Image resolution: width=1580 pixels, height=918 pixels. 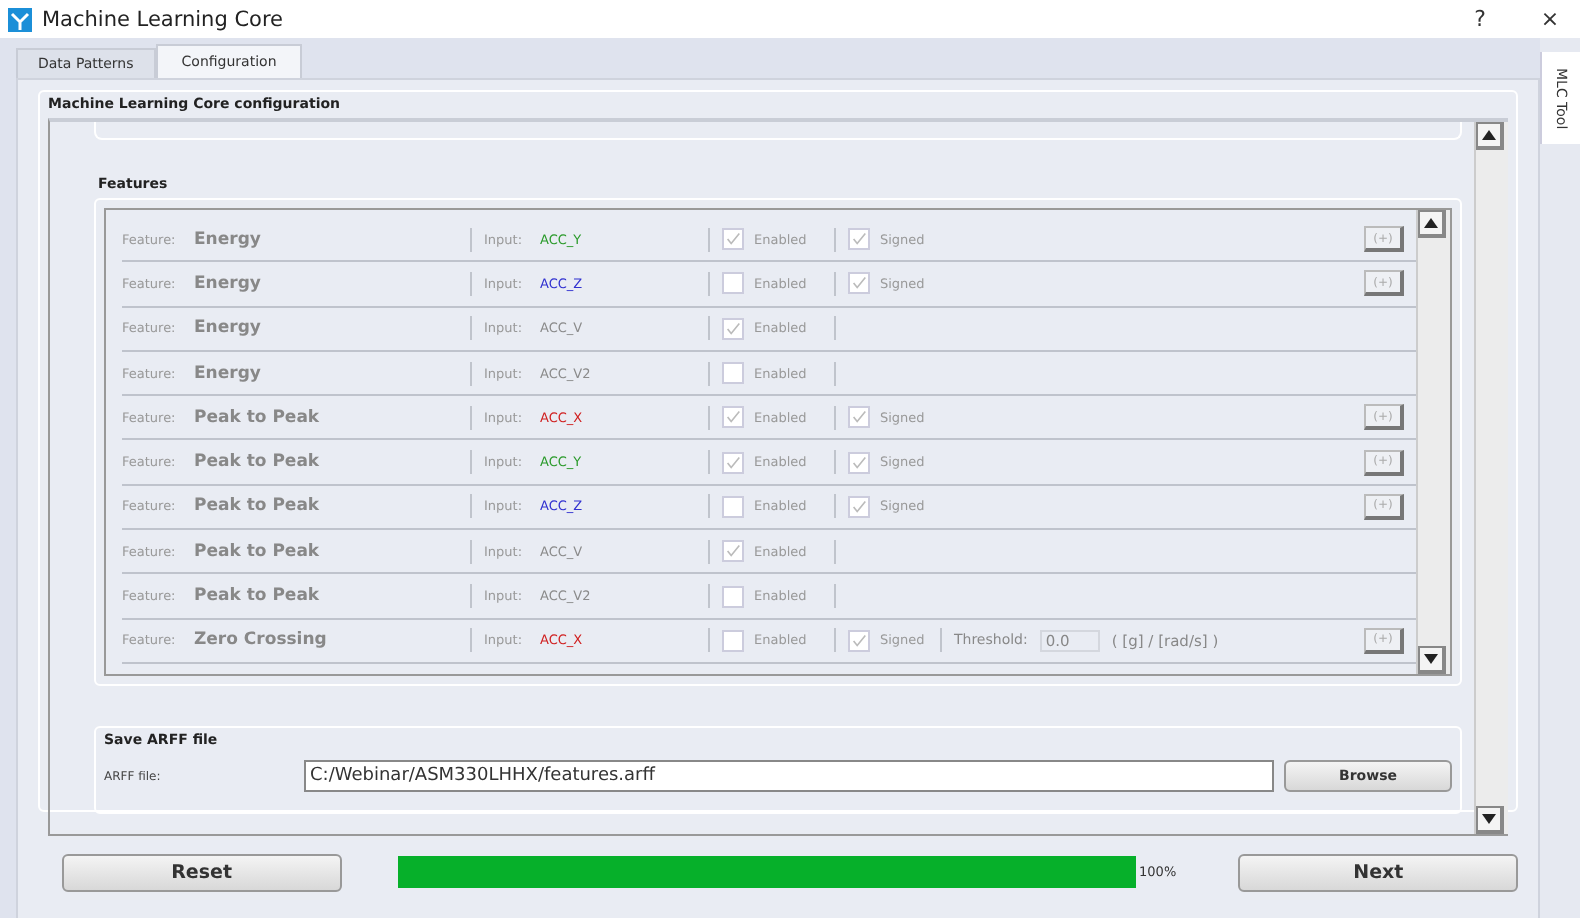 I want to click on next-button: Next, so click(x=1378, y=872).